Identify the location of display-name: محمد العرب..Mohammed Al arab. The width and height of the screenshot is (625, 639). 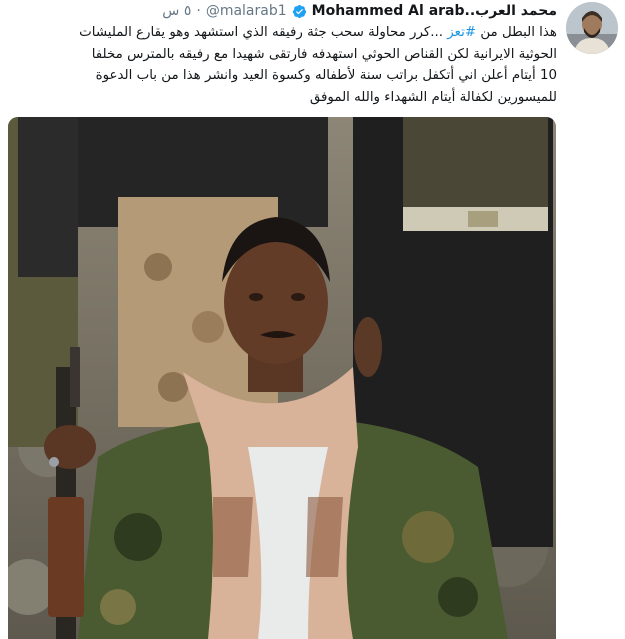
(434, 11).